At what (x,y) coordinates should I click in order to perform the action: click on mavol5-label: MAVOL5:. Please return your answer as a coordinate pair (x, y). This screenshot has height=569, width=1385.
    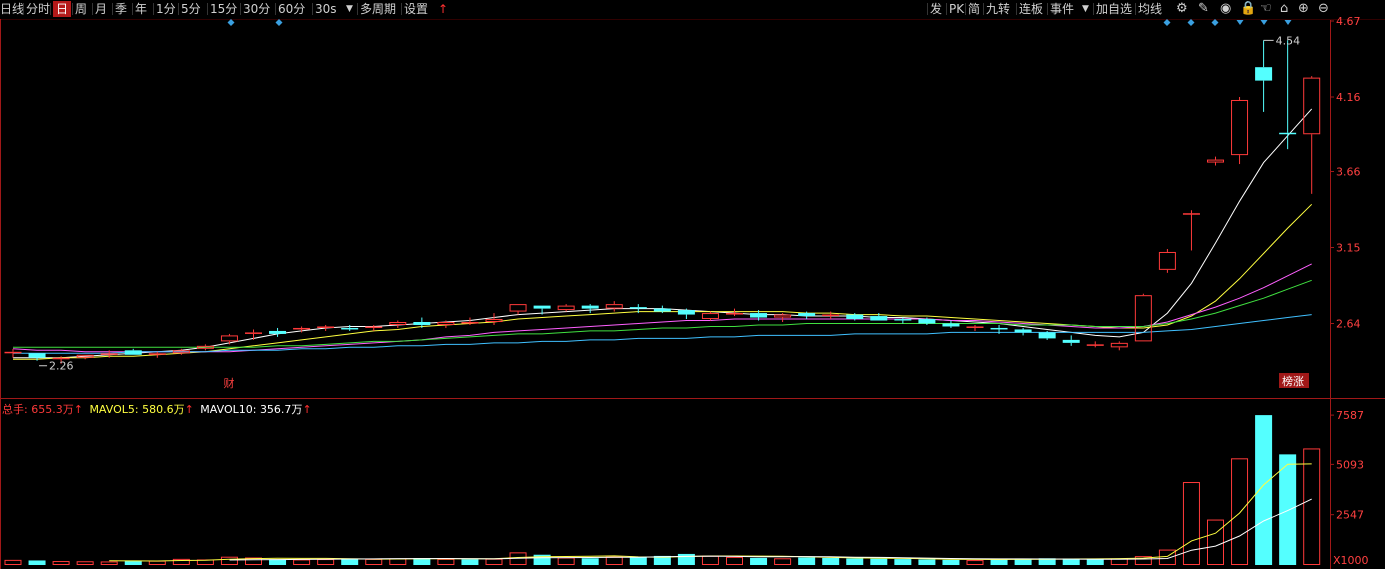
    Looking at the image, I should click on (114, 409).